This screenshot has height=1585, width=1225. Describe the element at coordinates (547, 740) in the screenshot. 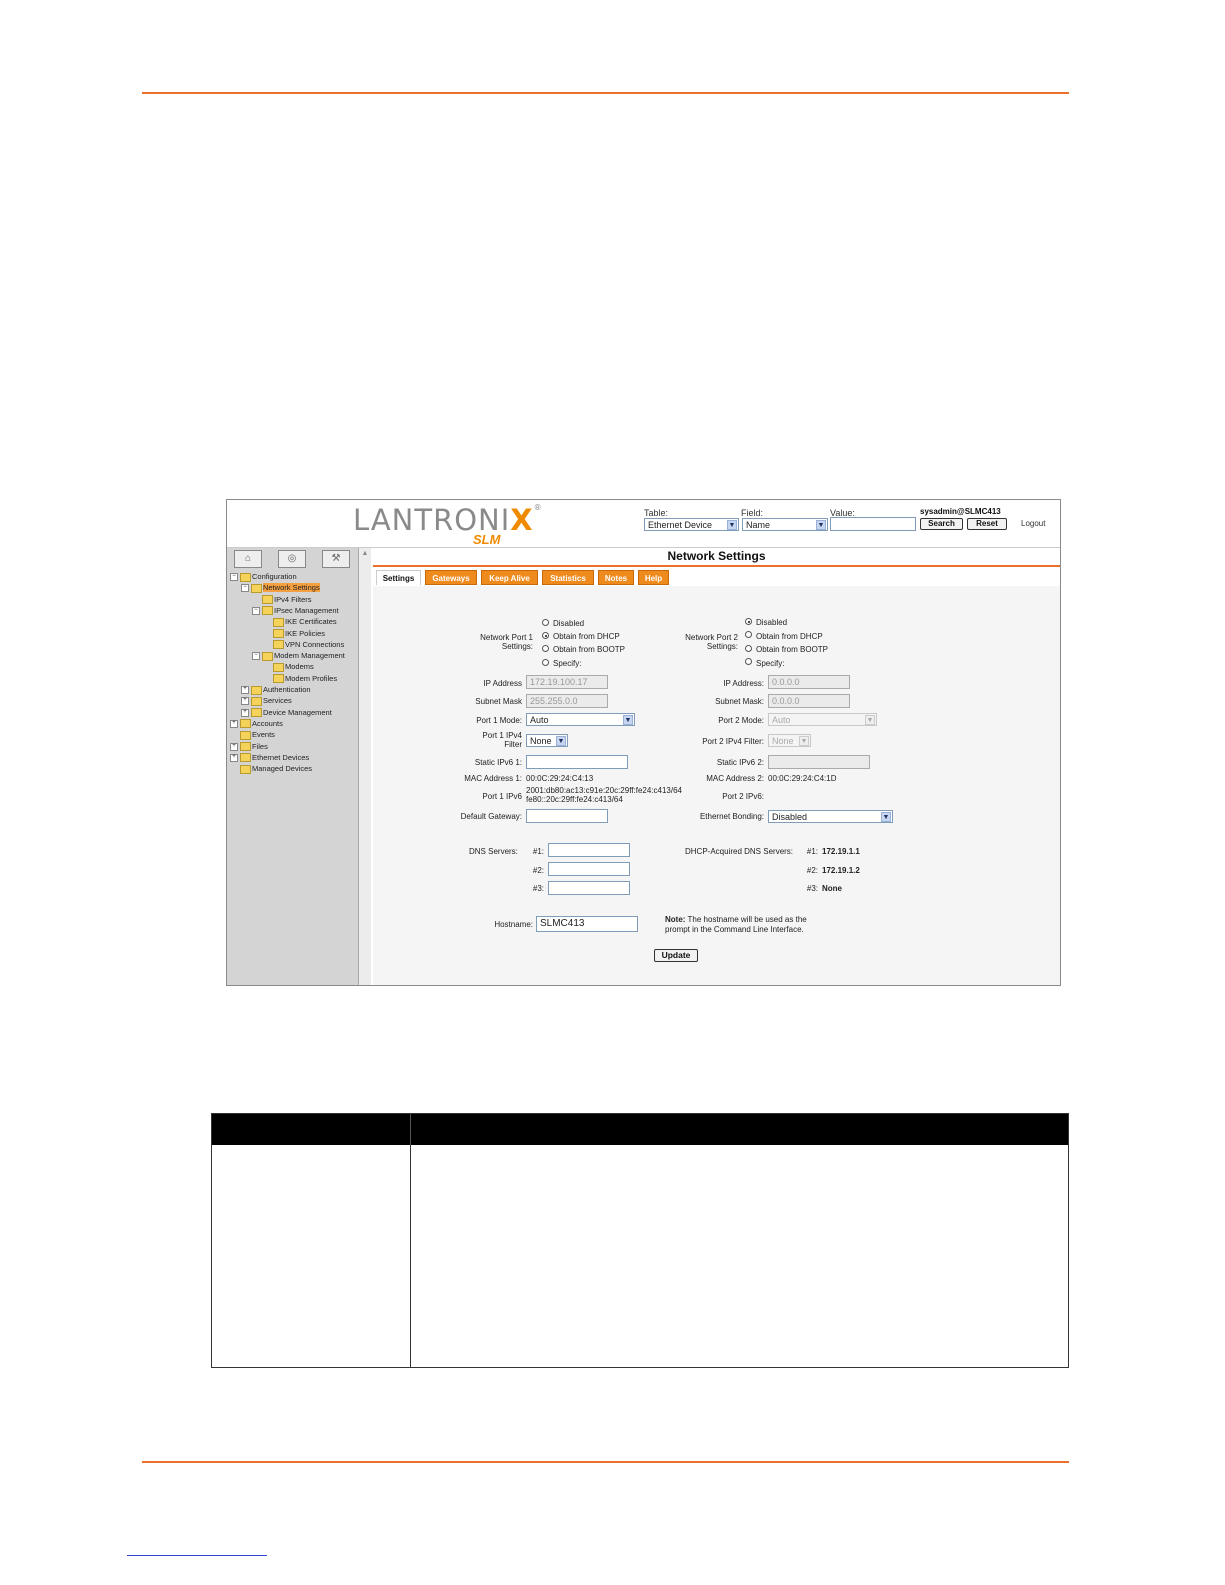

I see `port1-filter-select: None ▼` at that location.